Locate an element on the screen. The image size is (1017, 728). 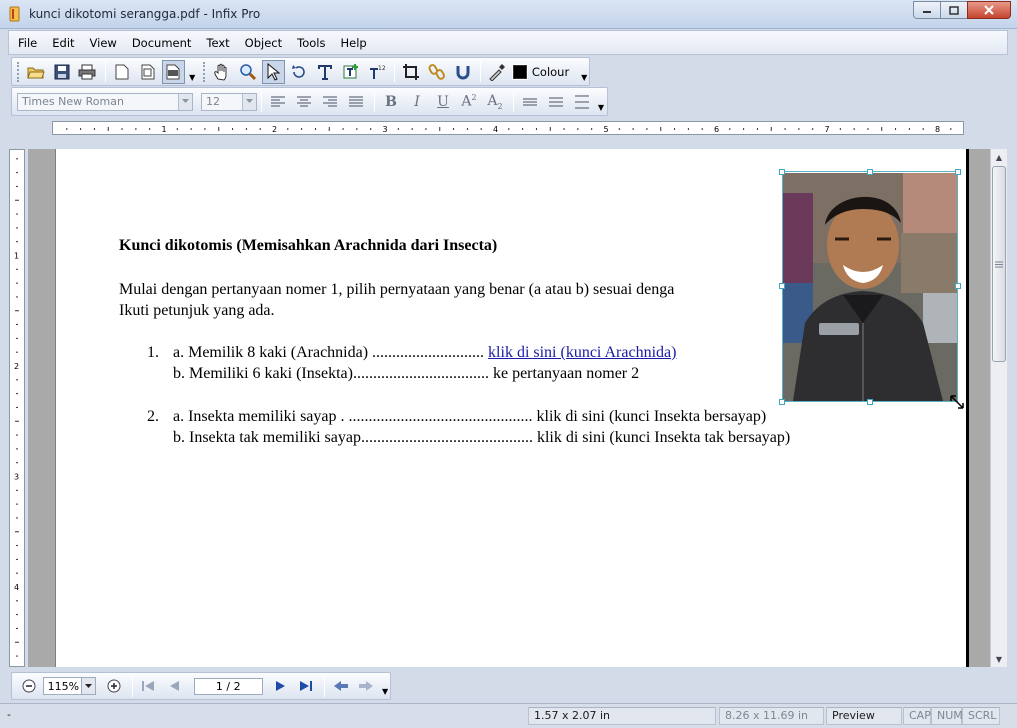
menu-view: View is located at coordinates (103, 43).